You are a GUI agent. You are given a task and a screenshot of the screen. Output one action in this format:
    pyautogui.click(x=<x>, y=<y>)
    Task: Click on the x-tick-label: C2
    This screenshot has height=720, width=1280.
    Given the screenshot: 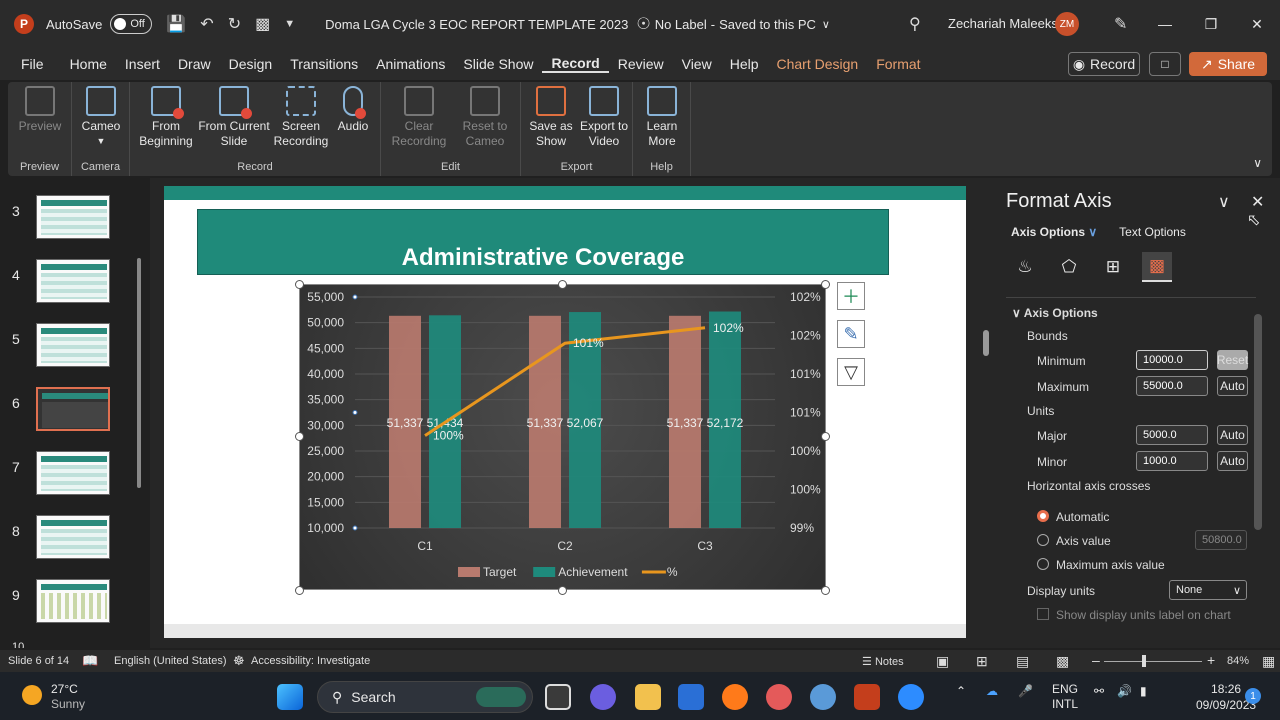 What is the action you would take?
    pyautogui.click(x=565, y=546)
    